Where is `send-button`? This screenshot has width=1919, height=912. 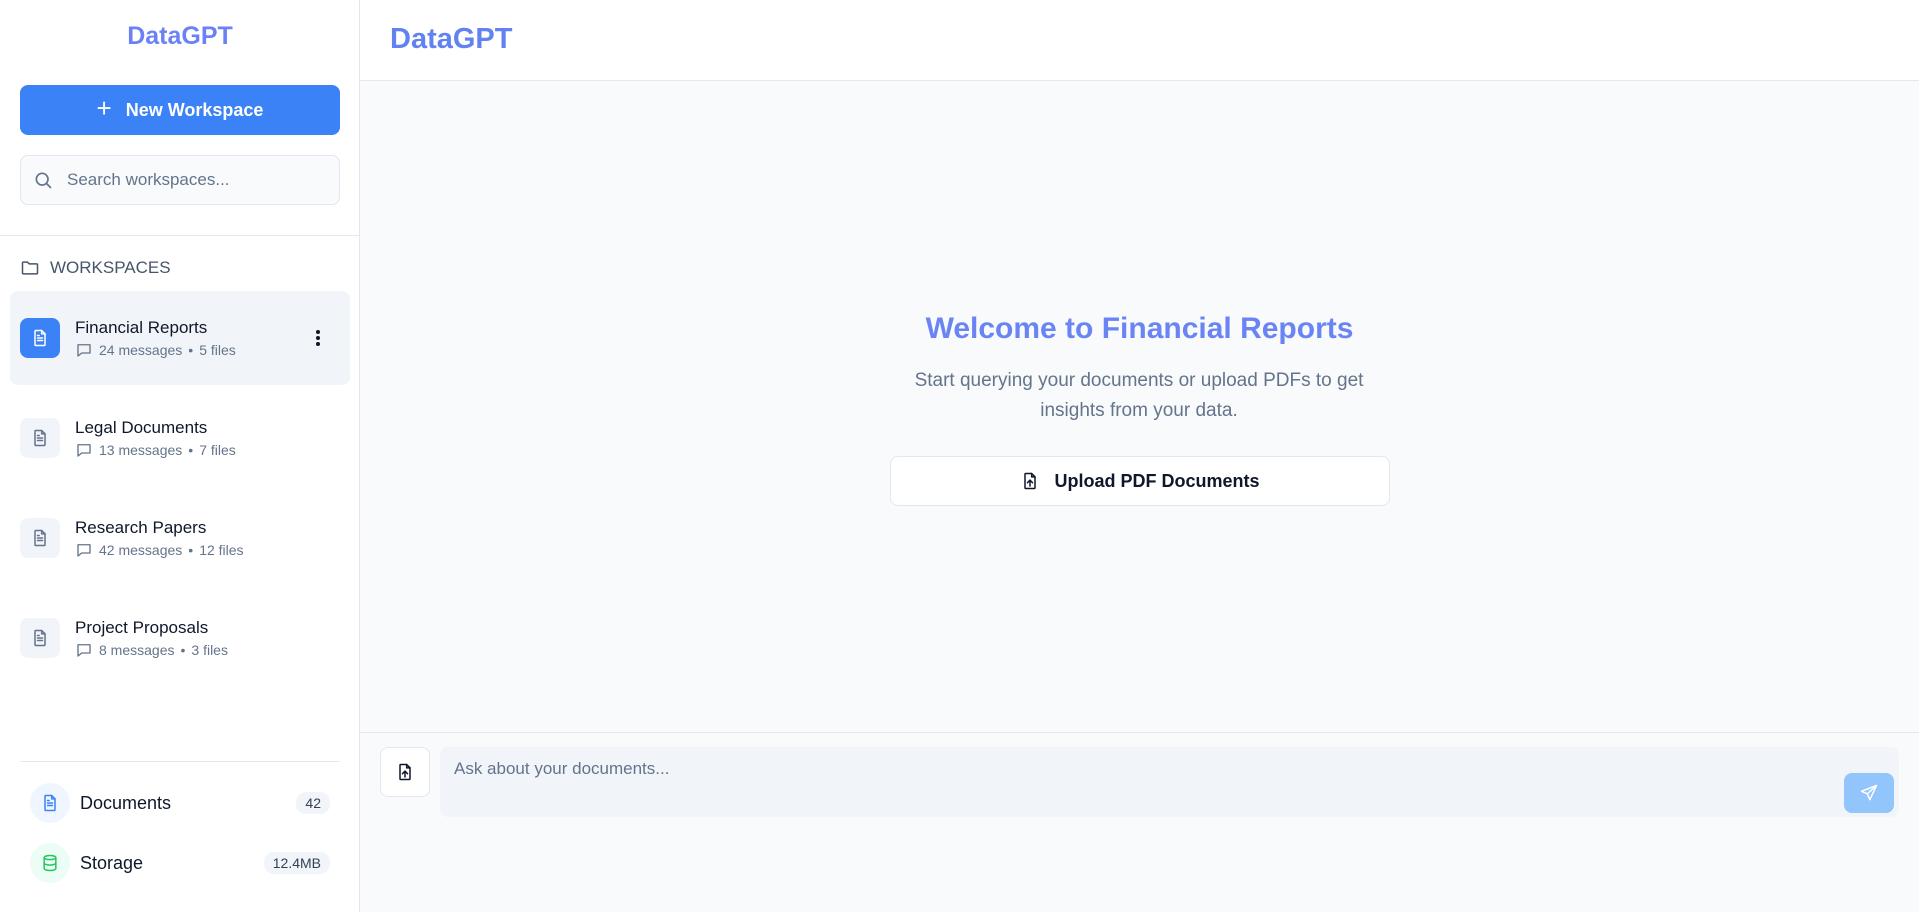 send-button is located at coordinates (1869, 793).